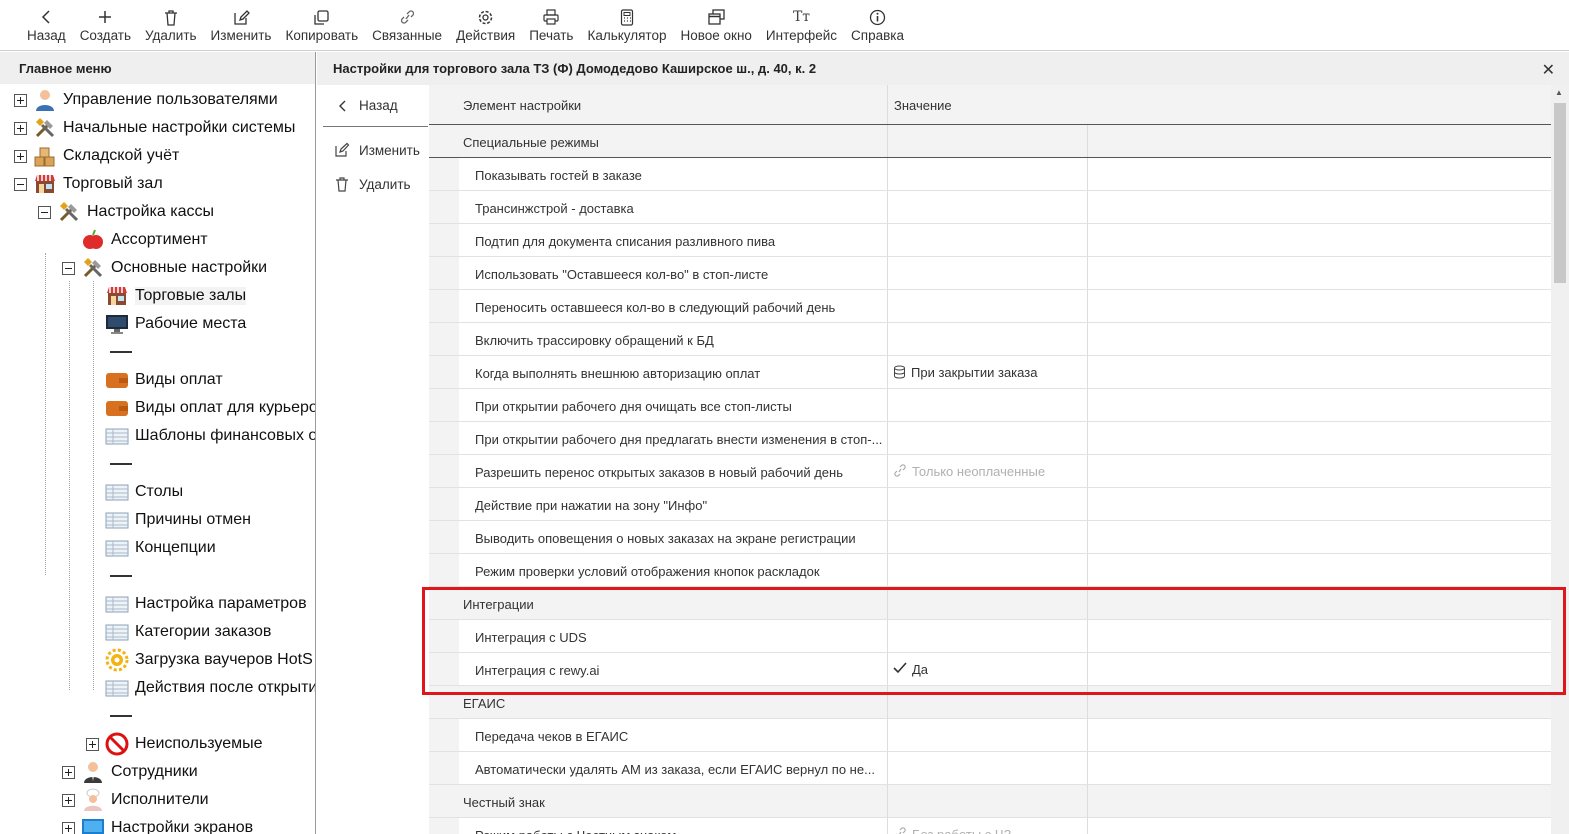  Describe the element at coordinates (206, 604) in the screenshot. I see `tree-item: Настройка параметров` at that location.